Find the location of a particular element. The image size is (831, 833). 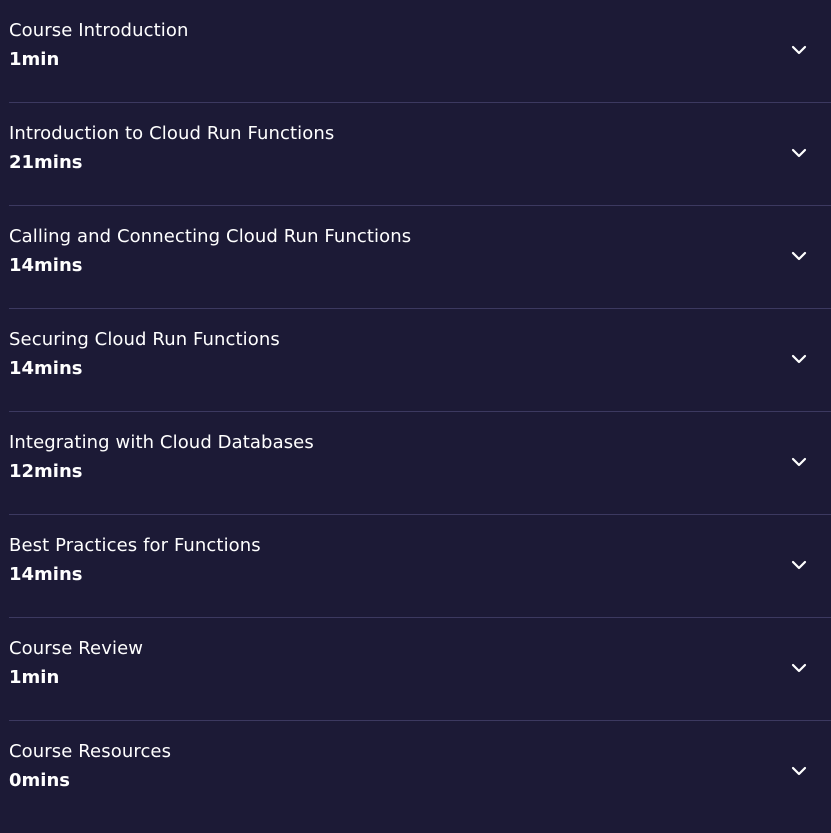

module-title: Course Resources is located at coordinates (90, 751).